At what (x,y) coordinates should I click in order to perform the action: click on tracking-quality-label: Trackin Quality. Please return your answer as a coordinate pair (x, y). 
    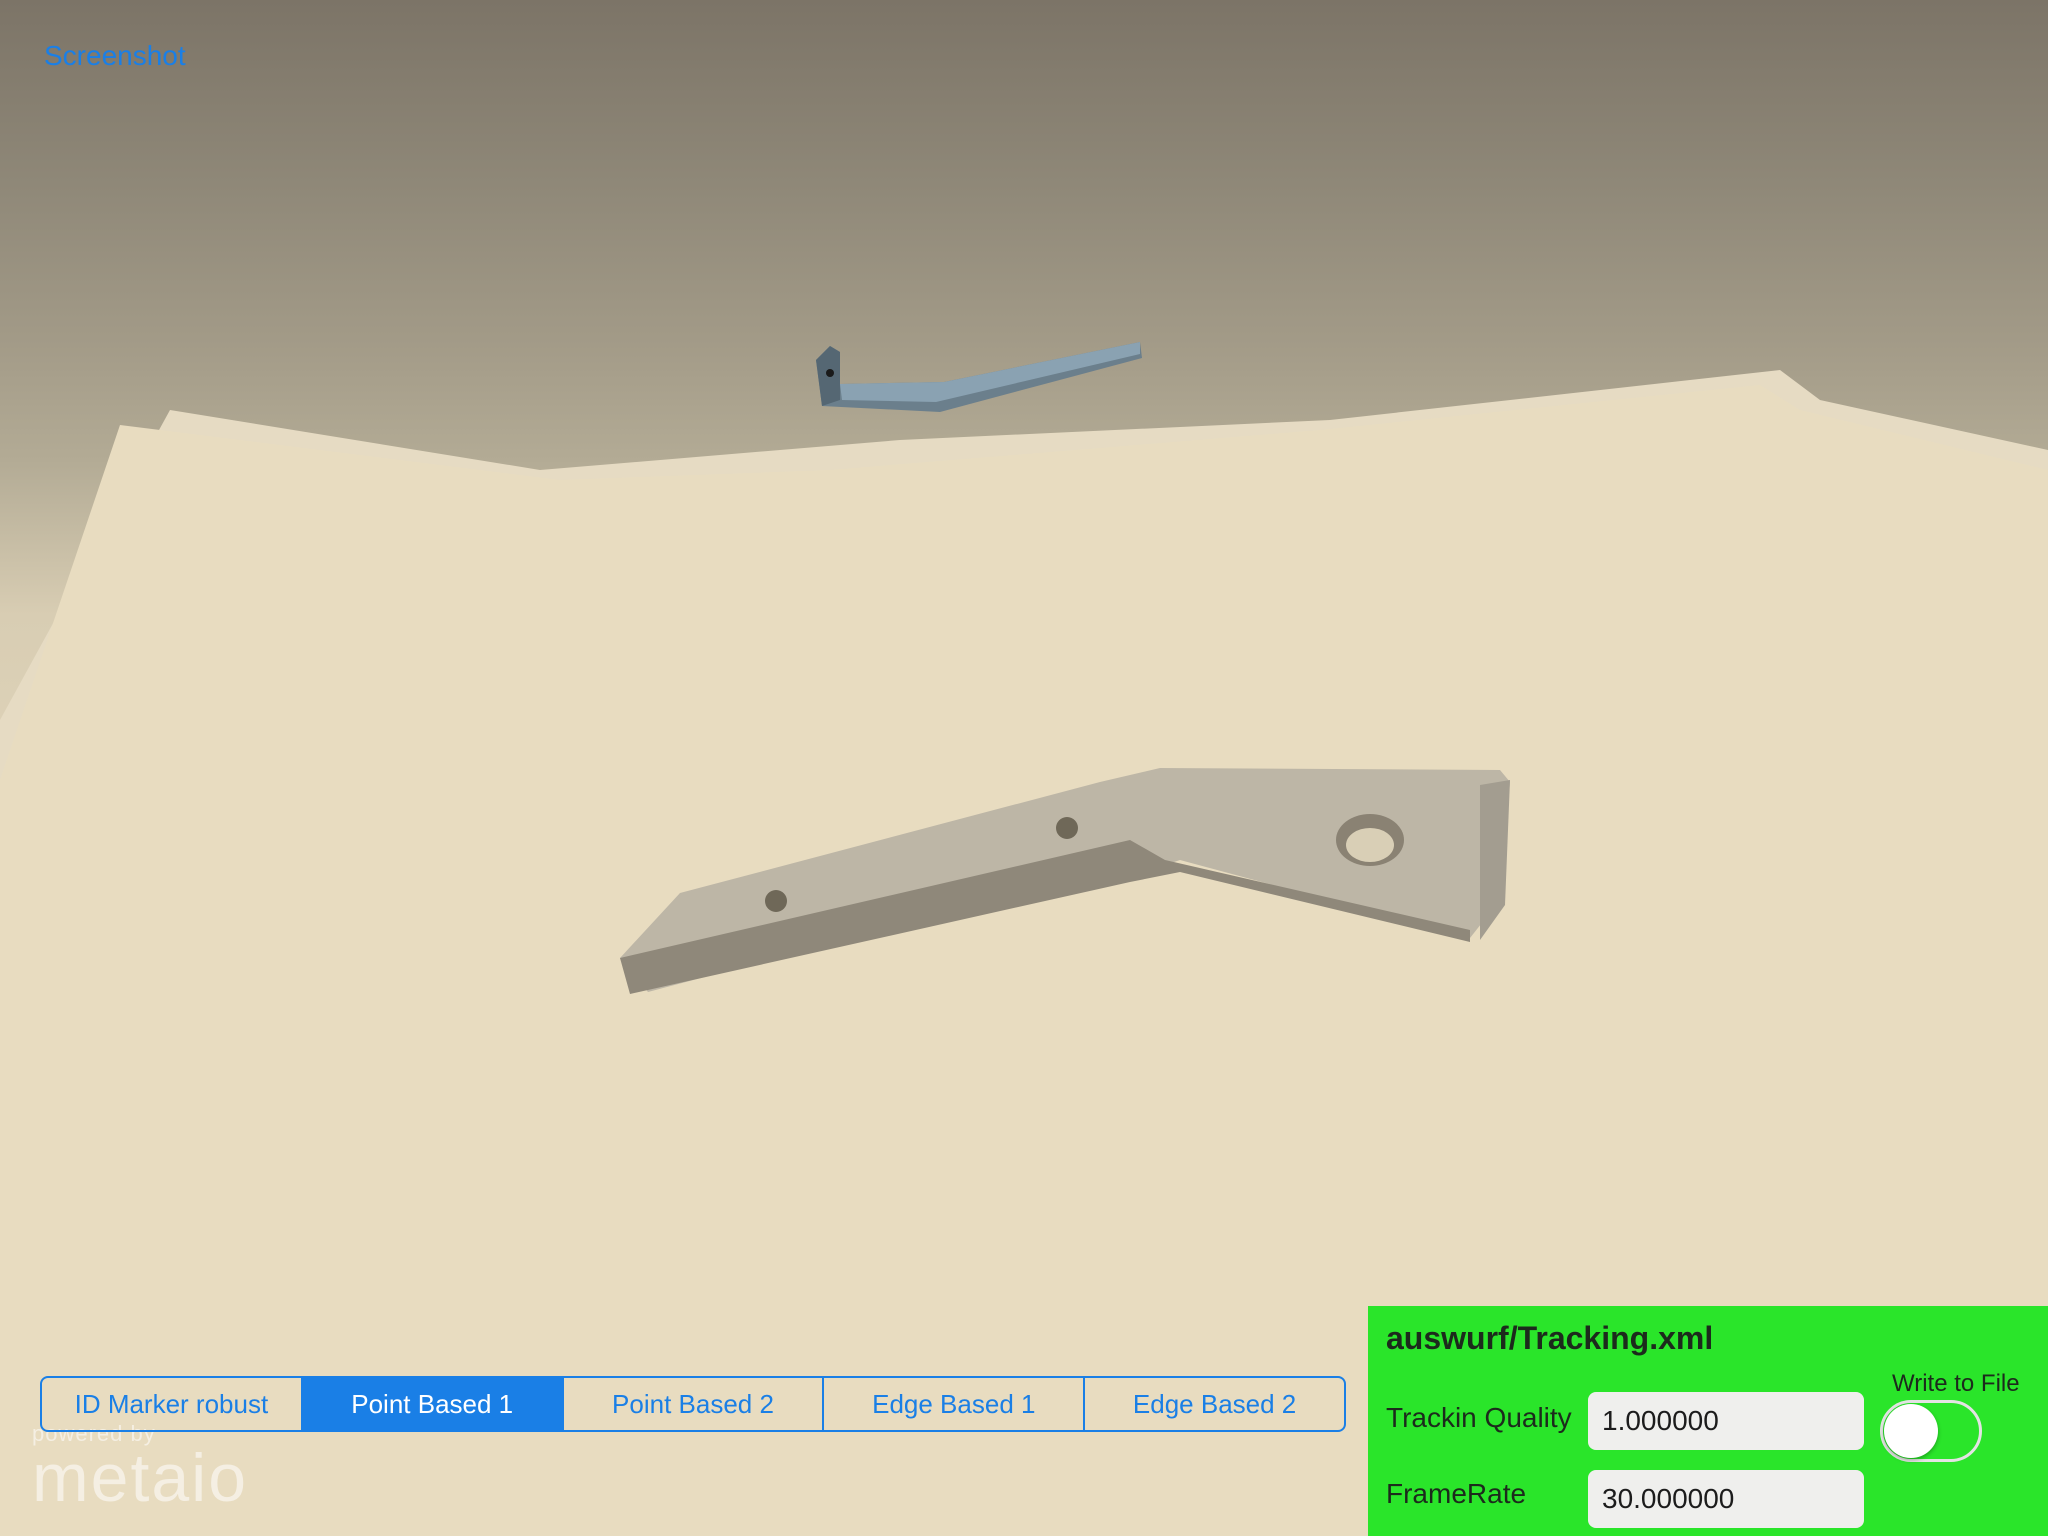
    Looking at the image, I should click on (1479, 1417).